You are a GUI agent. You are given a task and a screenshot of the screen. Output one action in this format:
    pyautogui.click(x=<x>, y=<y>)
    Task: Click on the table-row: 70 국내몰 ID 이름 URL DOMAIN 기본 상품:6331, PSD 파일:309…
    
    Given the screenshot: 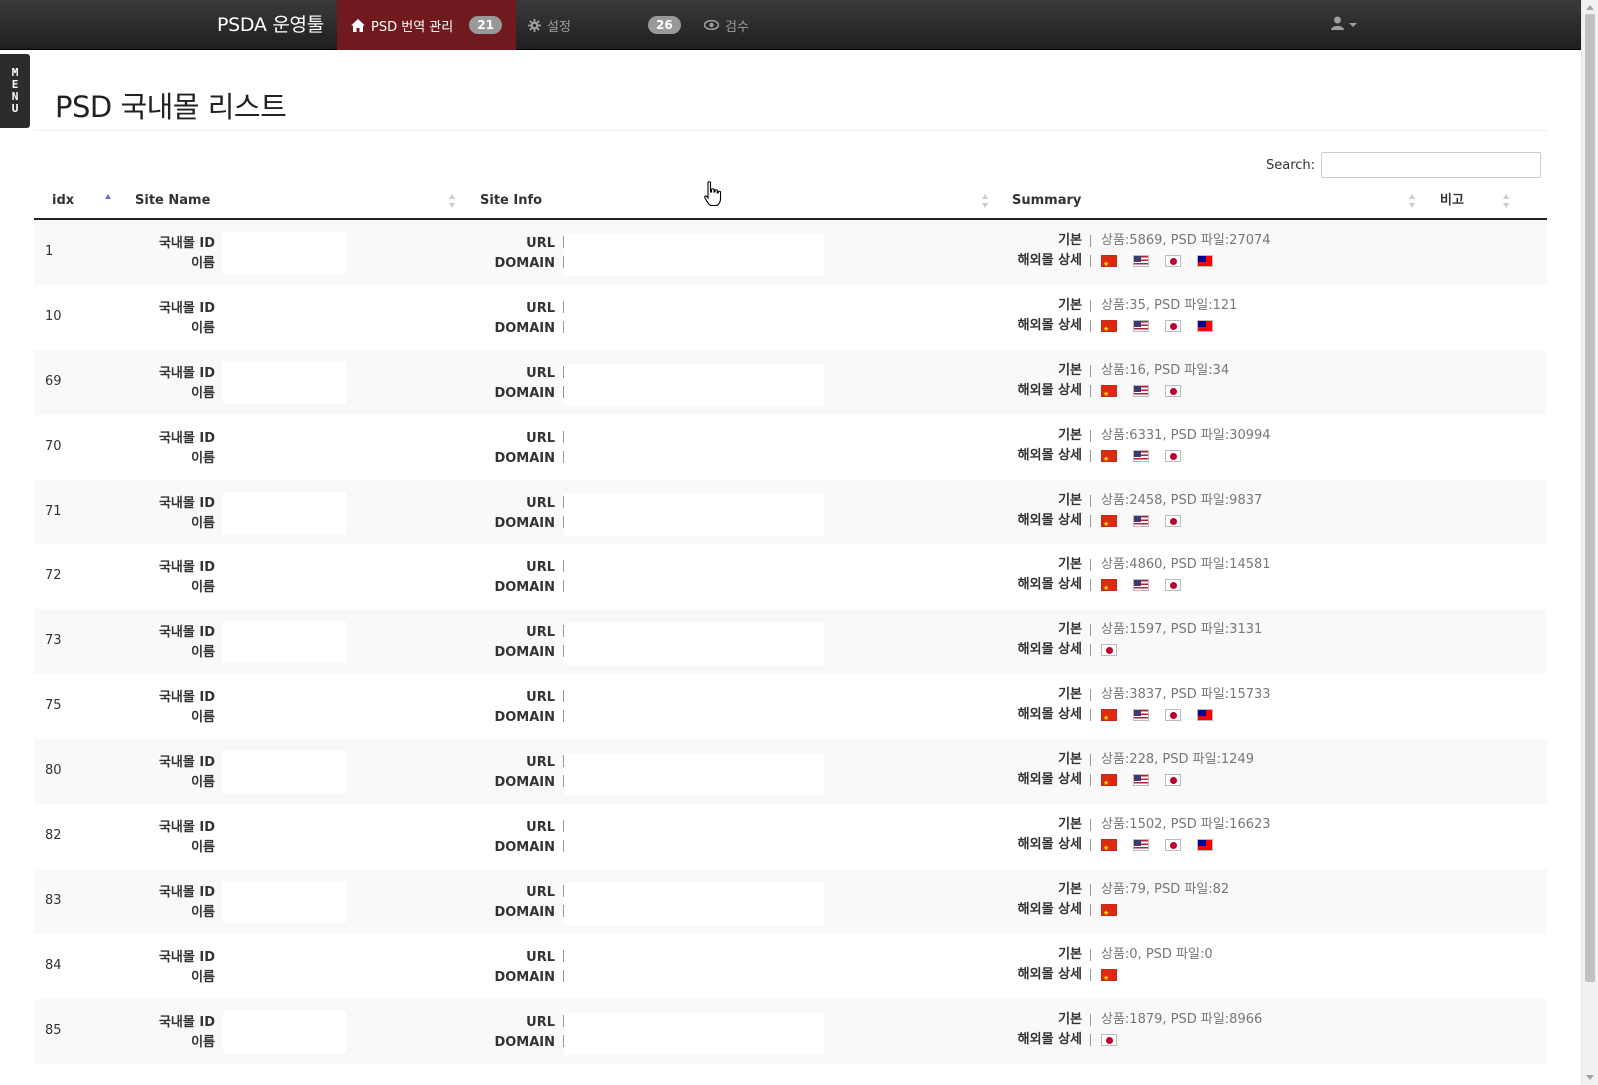 What is the action you would take?
    pyautogui.click(x=790, y=447)
    